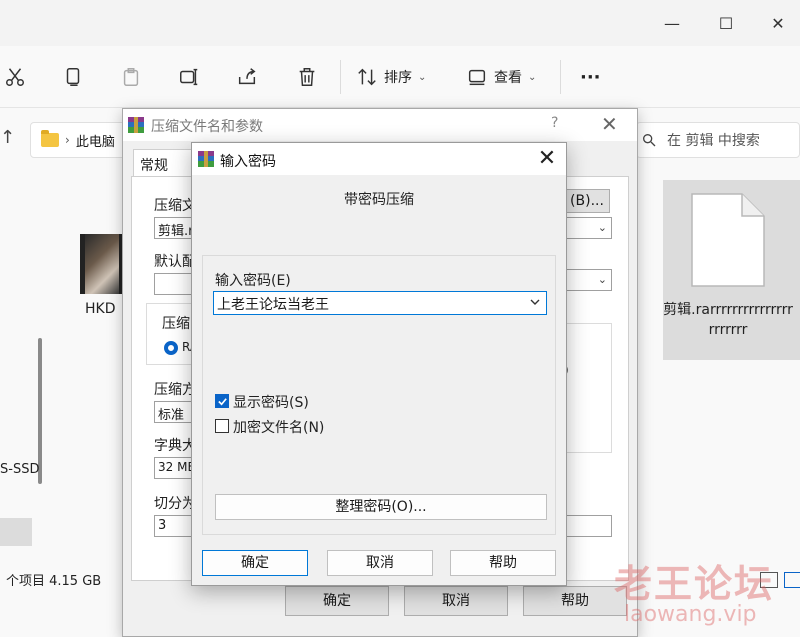  Describe the element at coordinates (164, 163) in the screenshot. I see `tab-general: 常规` at that location.